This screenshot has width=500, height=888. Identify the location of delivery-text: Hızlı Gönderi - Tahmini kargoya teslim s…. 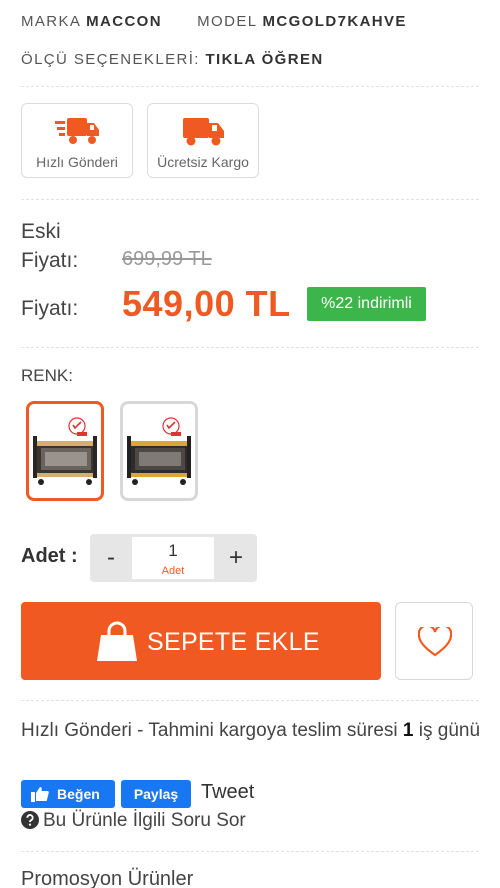
(212, 730).